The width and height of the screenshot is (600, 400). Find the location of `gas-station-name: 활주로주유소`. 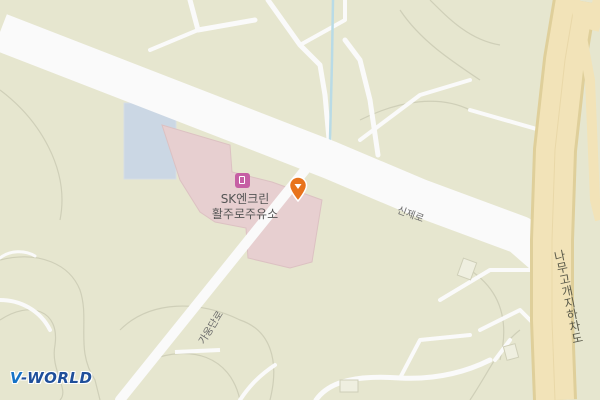

gas-station-name: 활주로주유소 is located at coordinates (245, 214).